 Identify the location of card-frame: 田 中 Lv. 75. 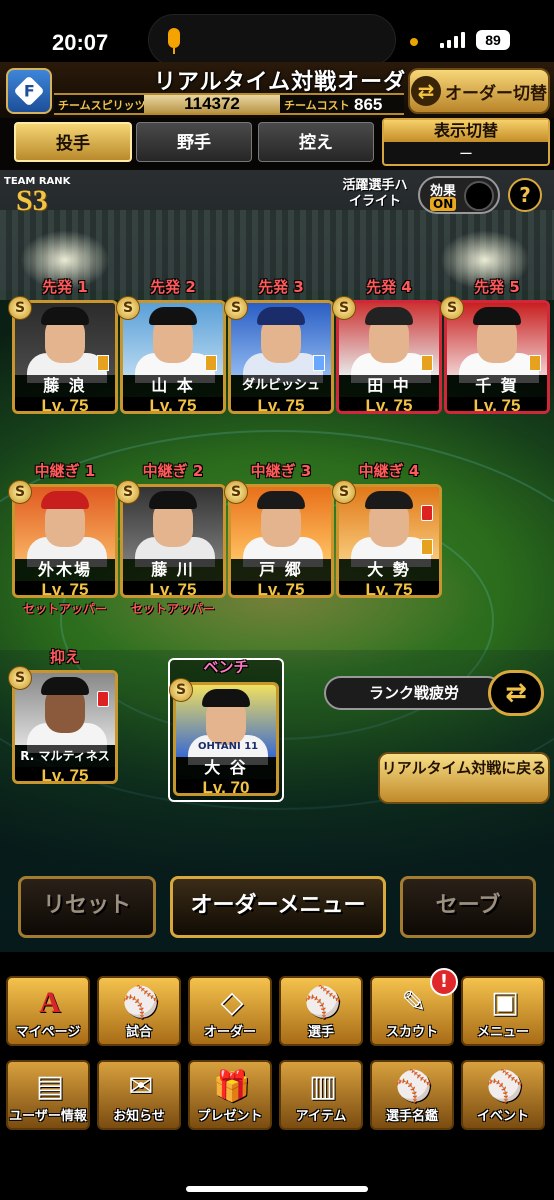
(389, 357).